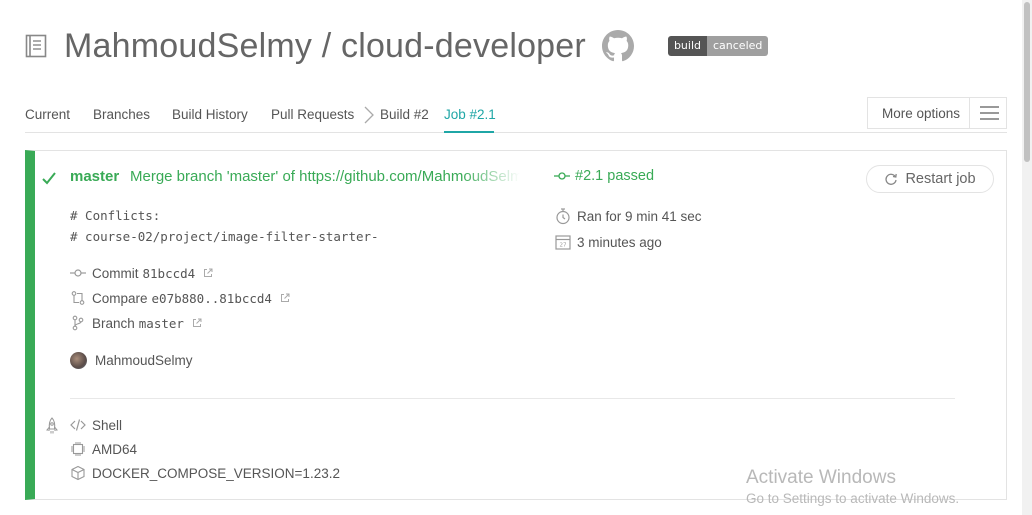 The height and width of the screenshot is (515, 1032). I want to click on arch-row: AMD64, so click(103, 449).